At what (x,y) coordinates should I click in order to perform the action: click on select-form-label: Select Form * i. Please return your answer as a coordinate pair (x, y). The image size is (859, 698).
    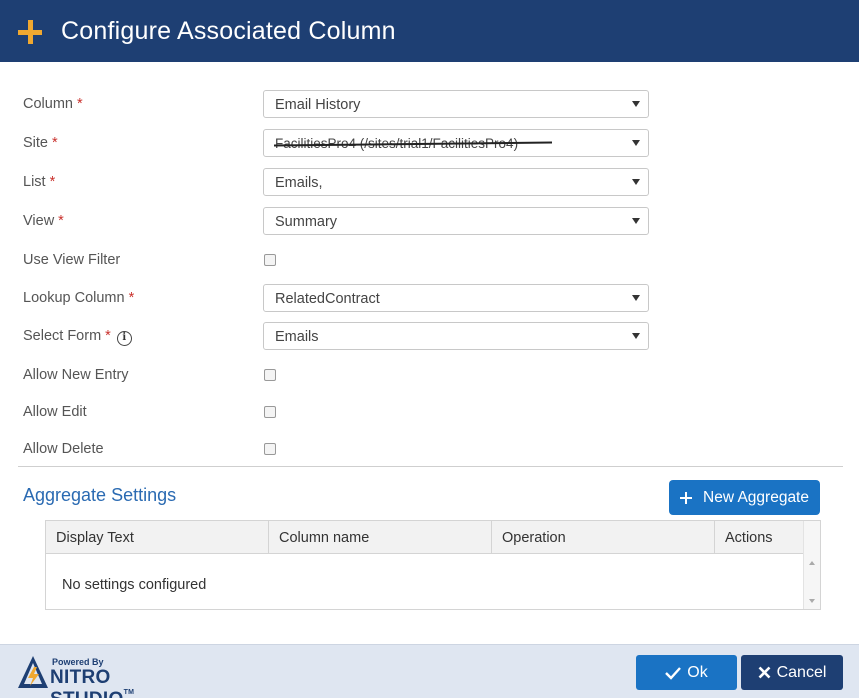
    Looking at the image, I should click on (77, 337).